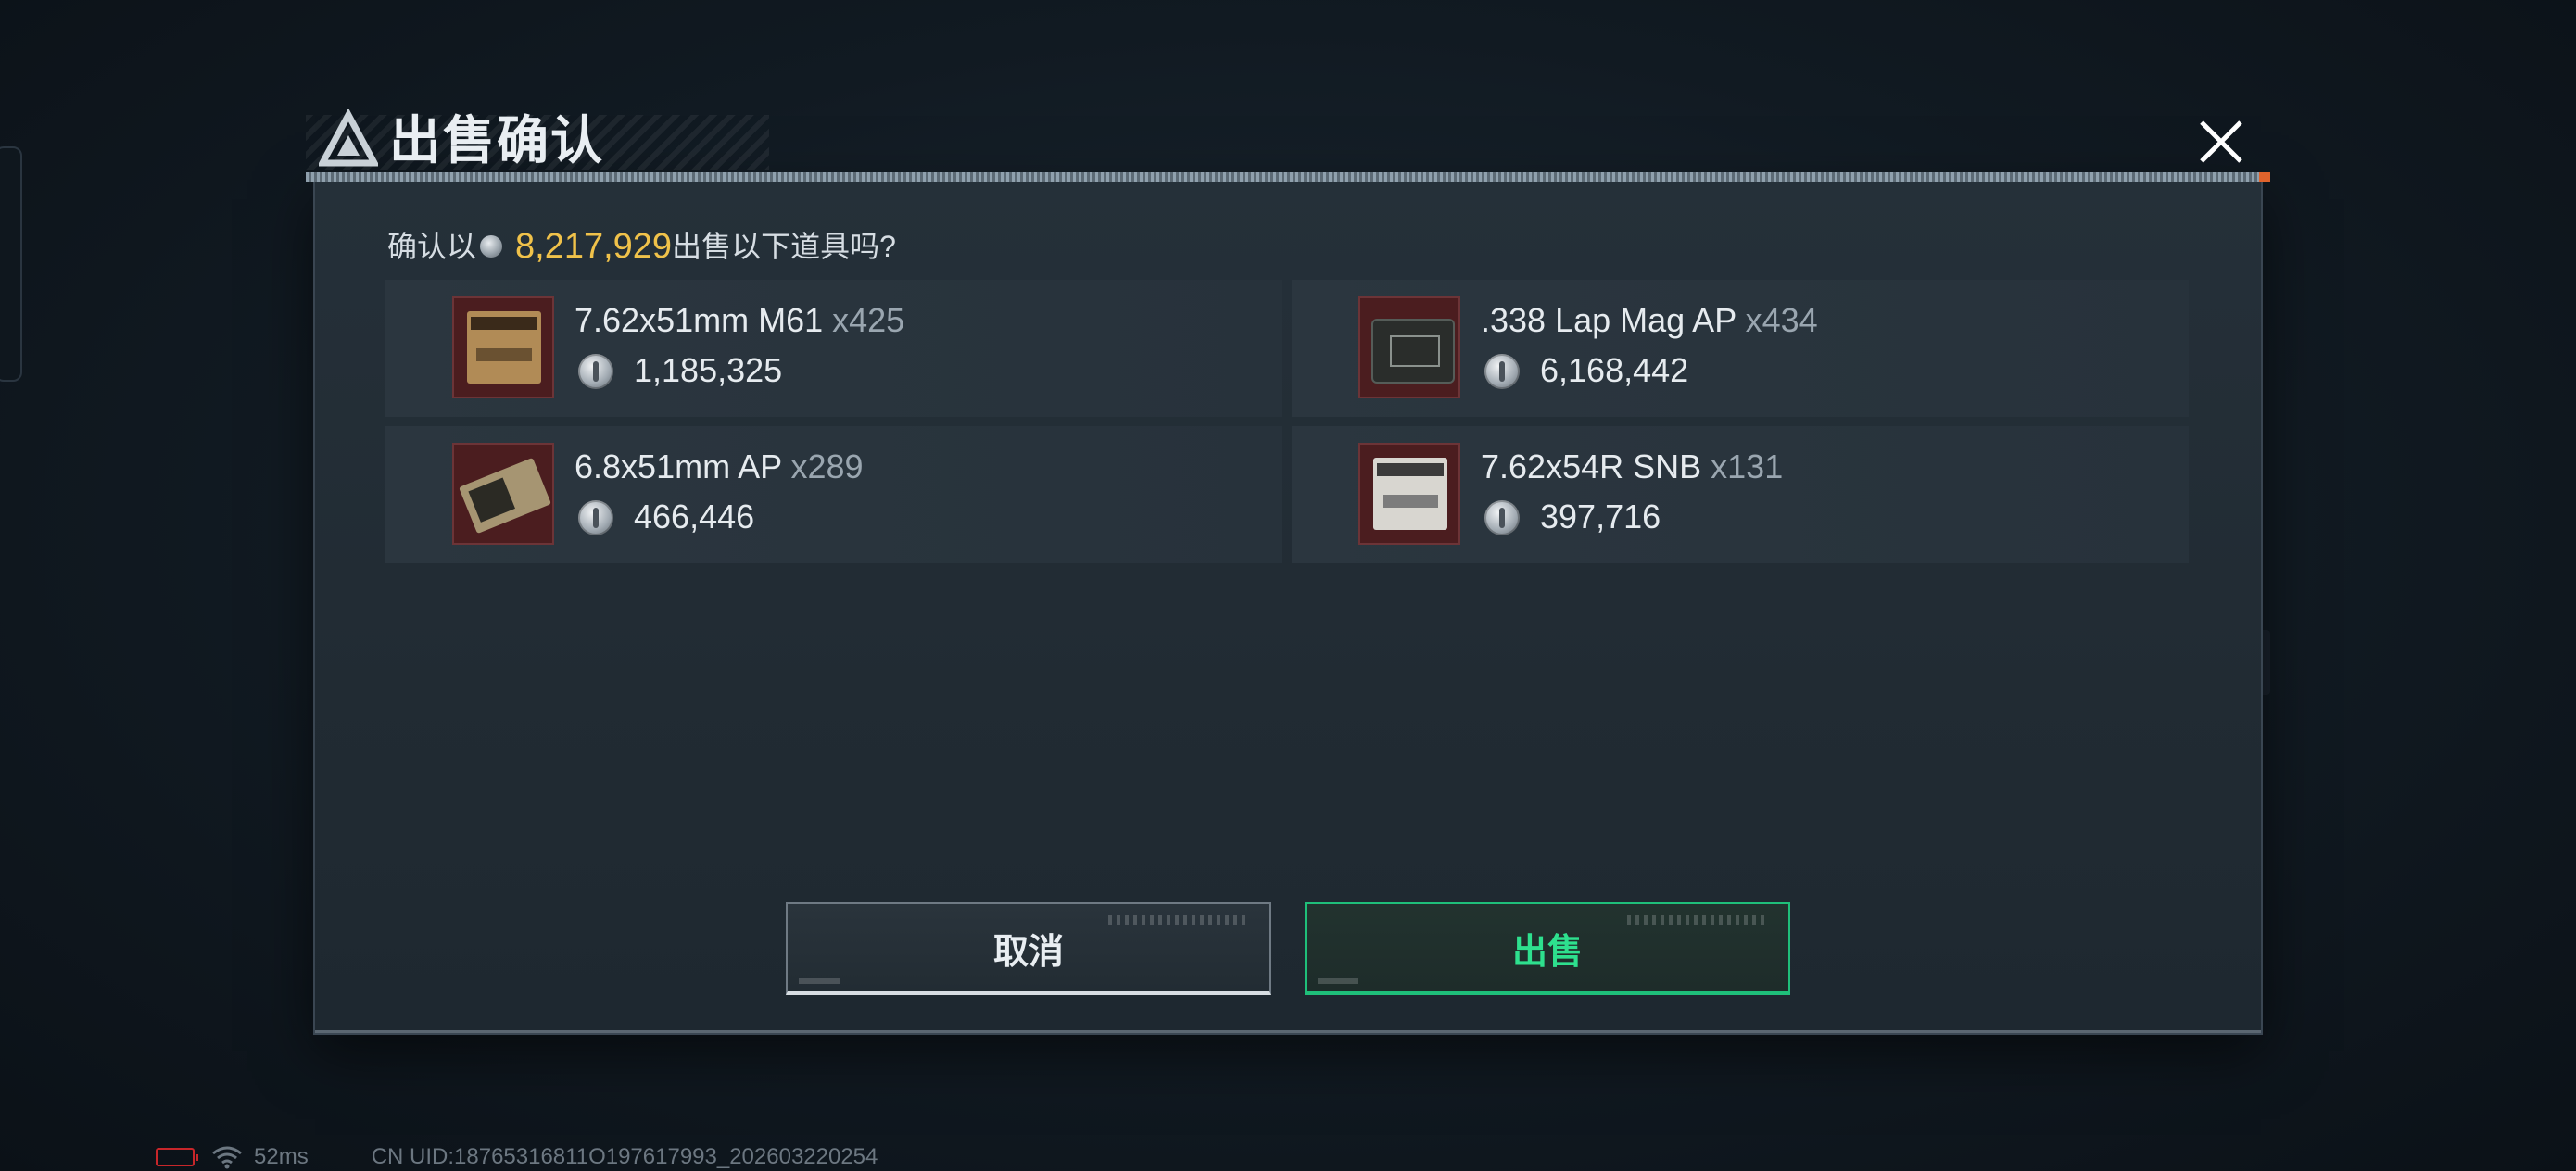 The image size is (2576, 1171). What do you see at coordinates (594, 247) in the screenshot?
I see `prompt-total-amount: 8,217,929` at bounding box center [594, 247].